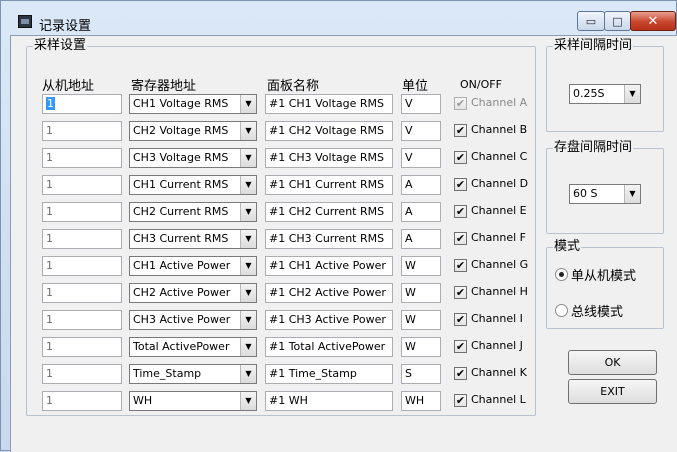 The width and height of the screenshot is (677, 452). I want to click on bus-mode-radio, so click(561, 310).